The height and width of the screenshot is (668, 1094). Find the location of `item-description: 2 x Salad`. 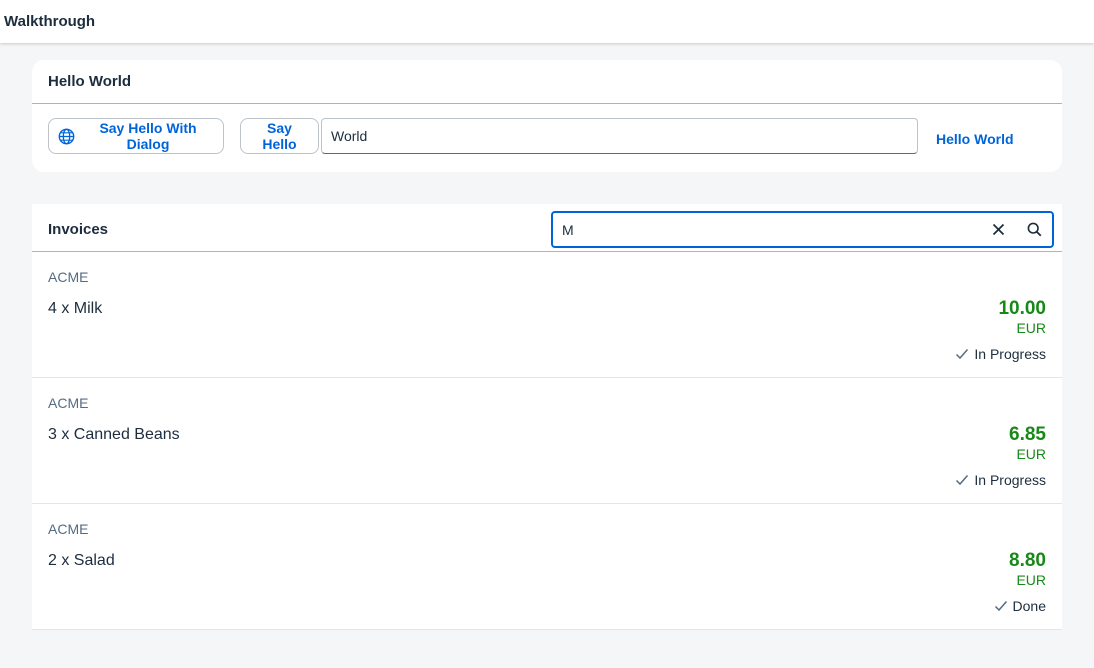

item-description: 2 x Salad is located at coordinates (81, 560).